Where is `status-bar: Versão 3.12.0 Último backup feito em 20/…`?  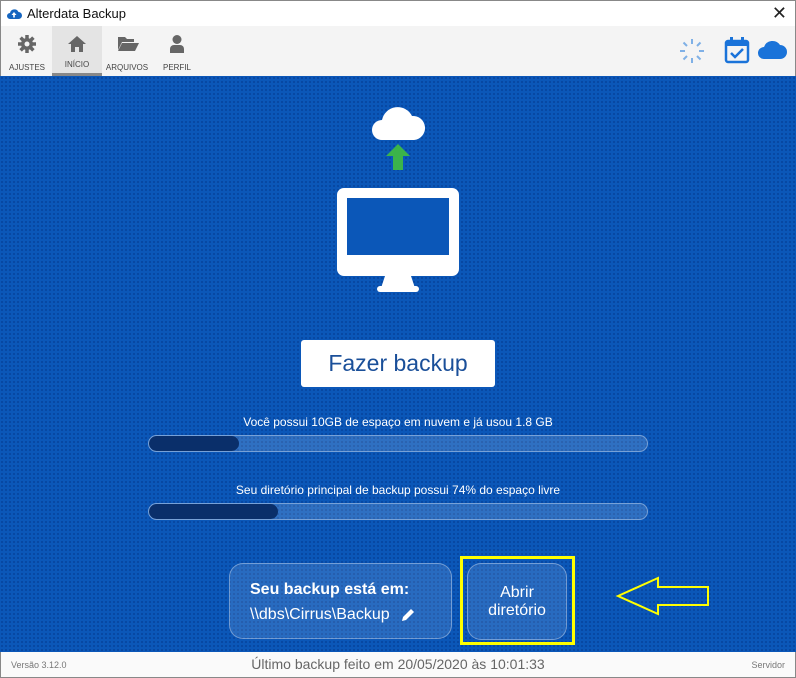
status-bar: Versão 3.12.0 Último backup feito em 20/… is located at coordinates (398, 665).